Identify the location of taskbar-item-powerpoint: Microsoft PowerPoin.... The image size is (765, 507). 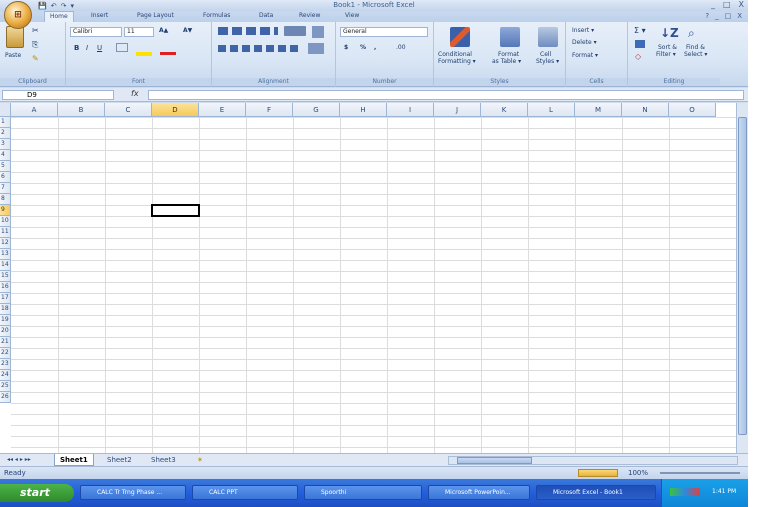
(479, 492).